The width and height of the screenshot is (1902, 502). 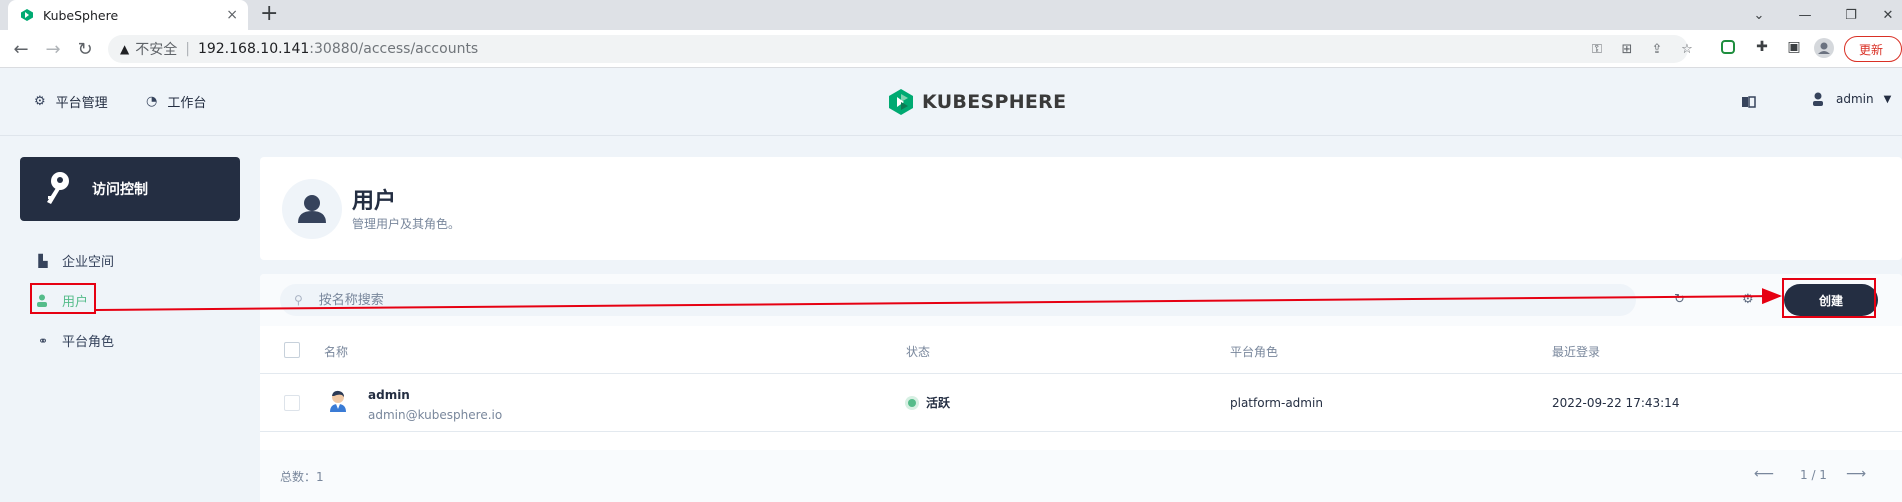 I want to click on search-bar: ⚲, so click(x=958, y=300).